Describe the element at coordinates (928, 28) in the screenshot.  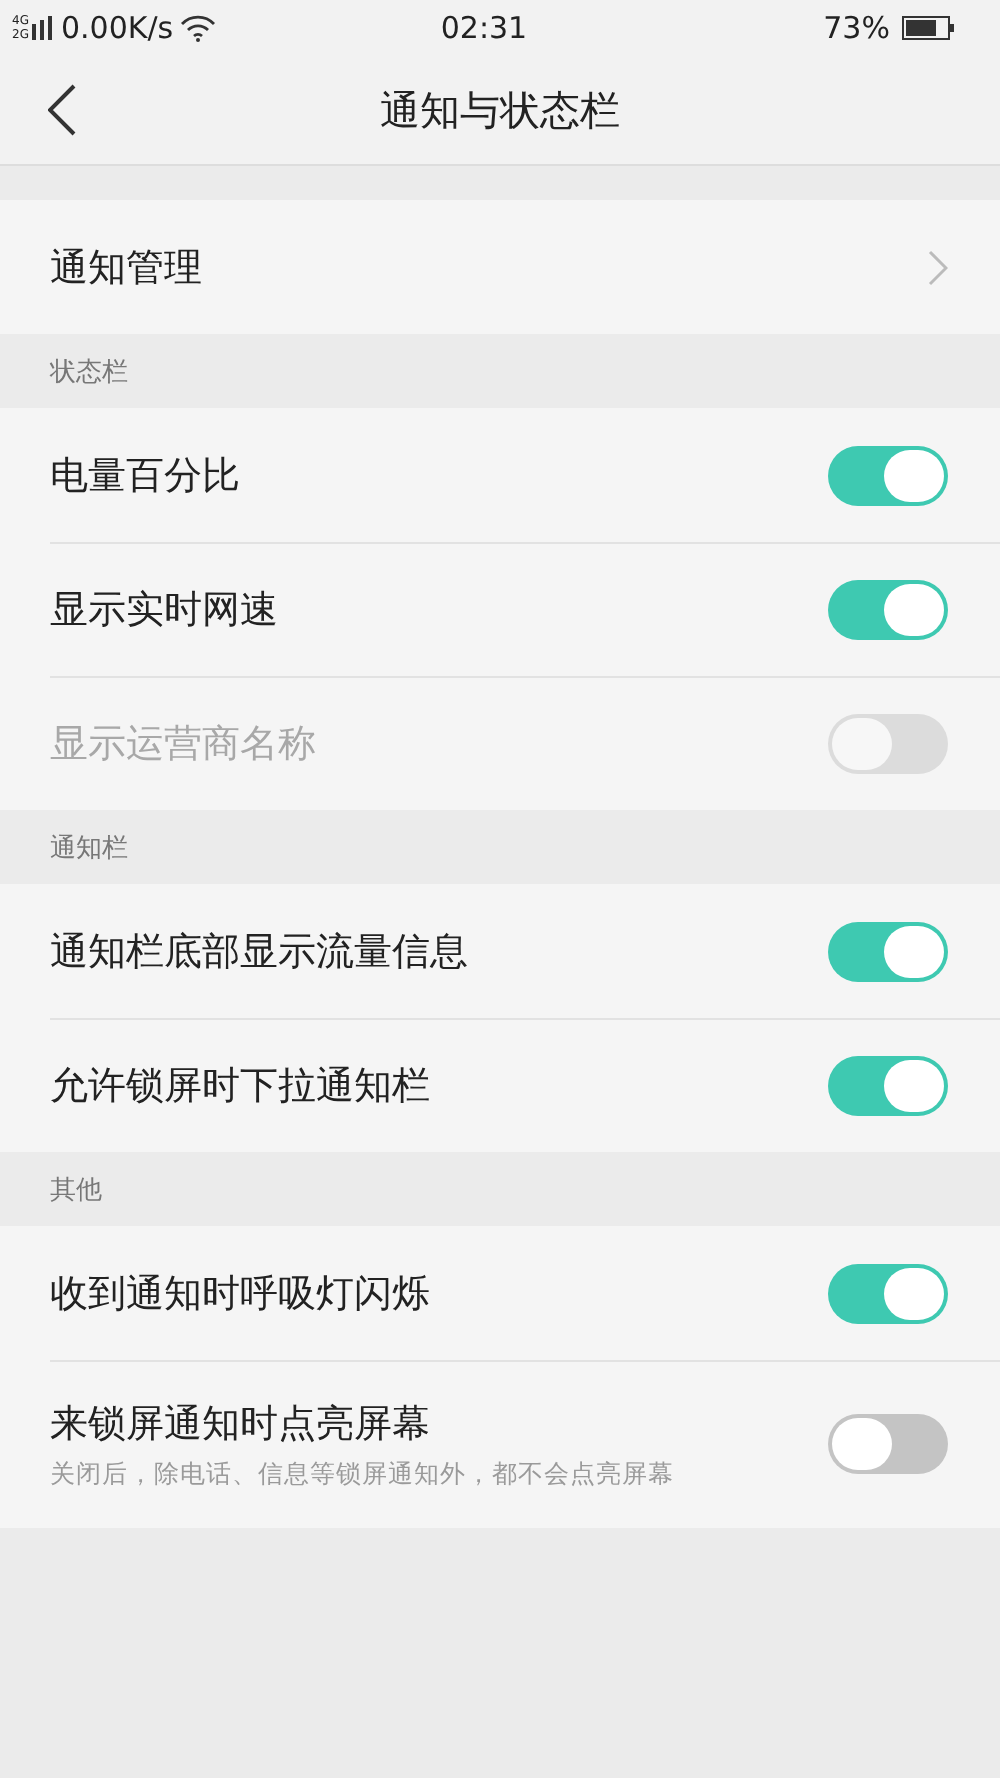
I see `battery-icon` at that location.